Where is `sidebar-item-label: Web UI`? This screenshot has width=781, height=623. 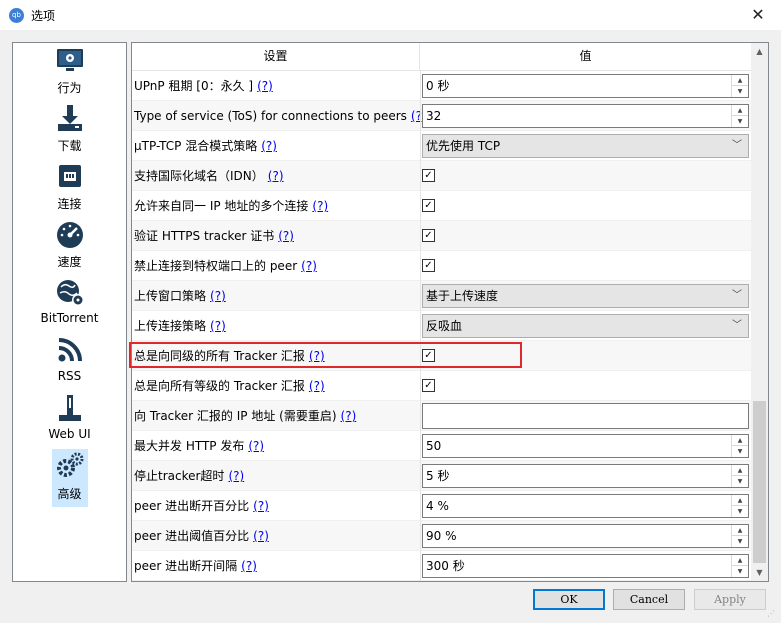
sidebar-item-label: Web UI is located at coordinates (69, 434).